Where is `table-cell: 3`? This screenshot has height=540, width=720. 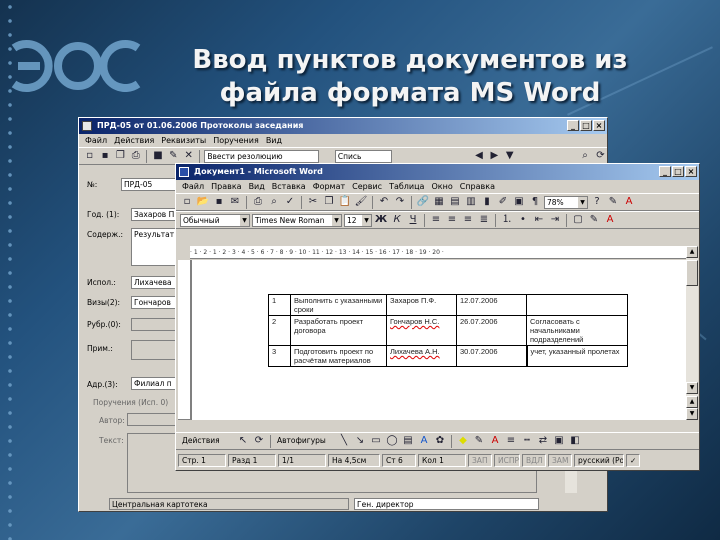
table-cell: 3 is located at coordinates (279, 356).